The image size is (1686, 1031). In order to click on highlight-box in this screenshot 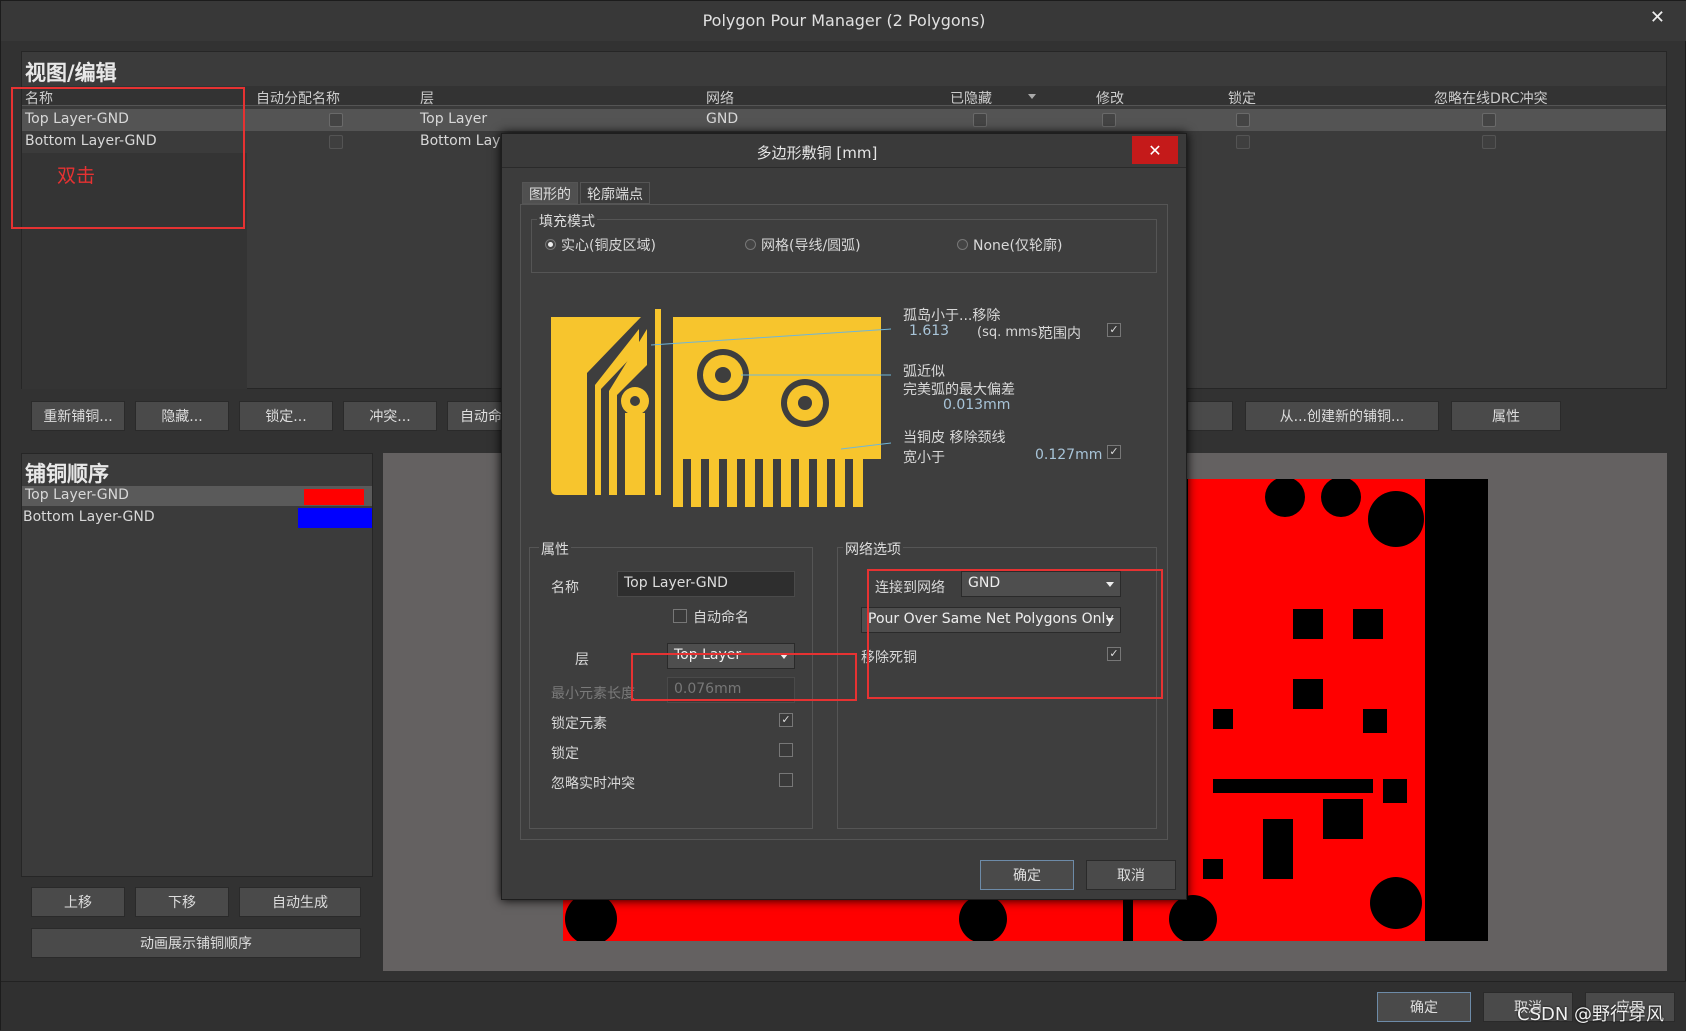, I will do `click(128, 158)`.